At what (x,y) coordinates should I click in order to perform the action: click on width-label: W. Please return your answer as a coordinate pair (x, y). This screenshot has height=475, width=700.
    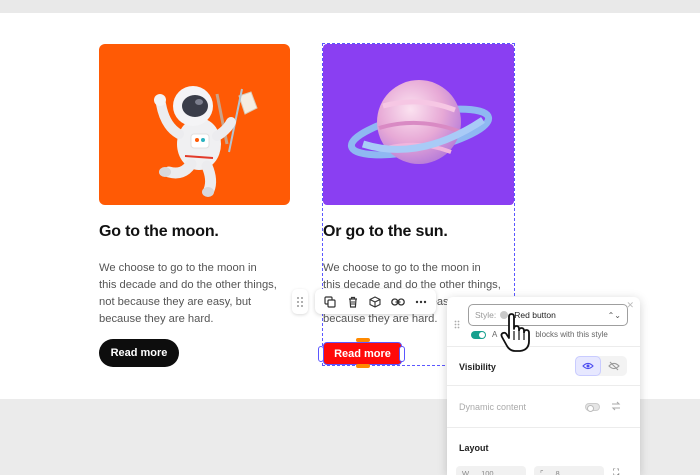
    Looking at the image, I should click on (466, 471).